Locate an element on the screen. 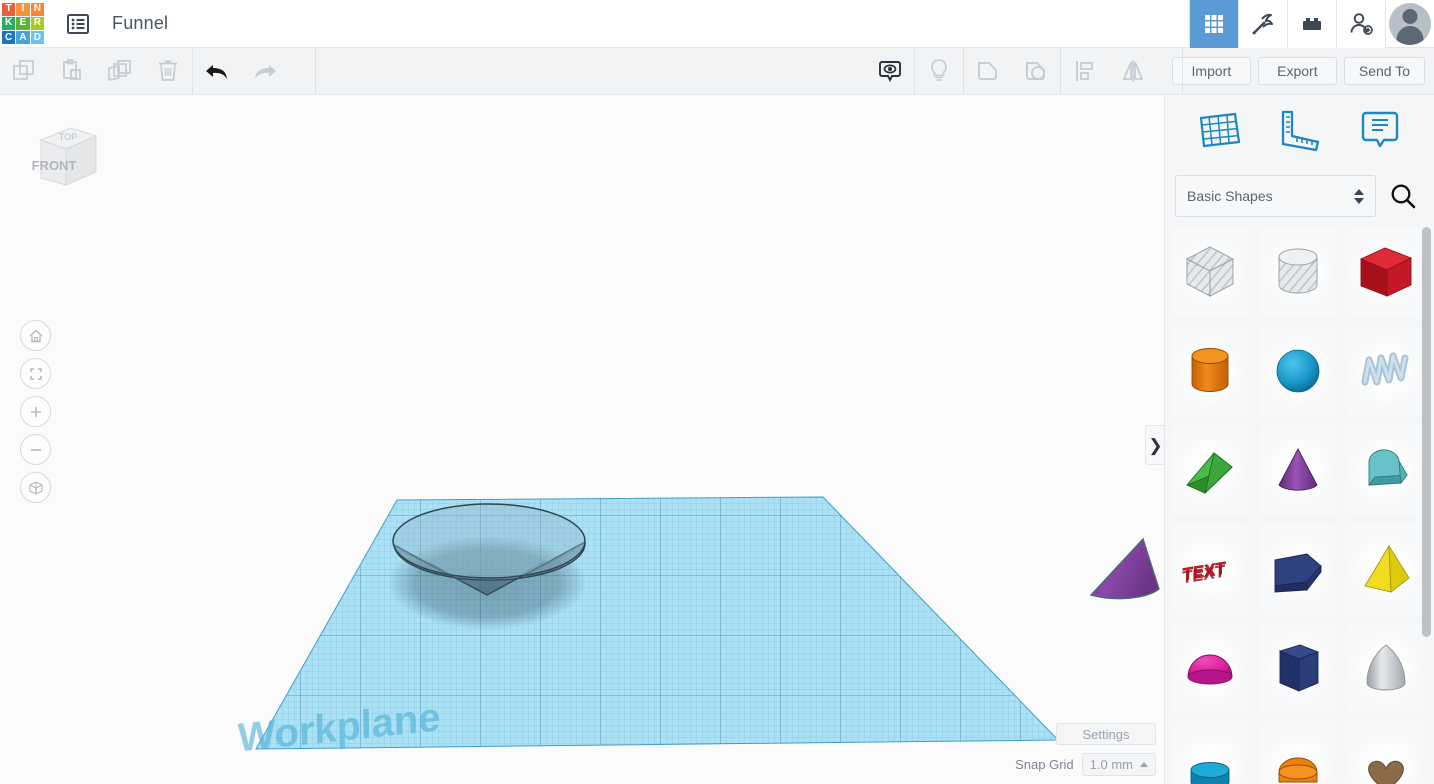 This screenshot has width=1434, height=784. tinkercad-logo: T I N K E R C A D is located at coordinates (23, 24).